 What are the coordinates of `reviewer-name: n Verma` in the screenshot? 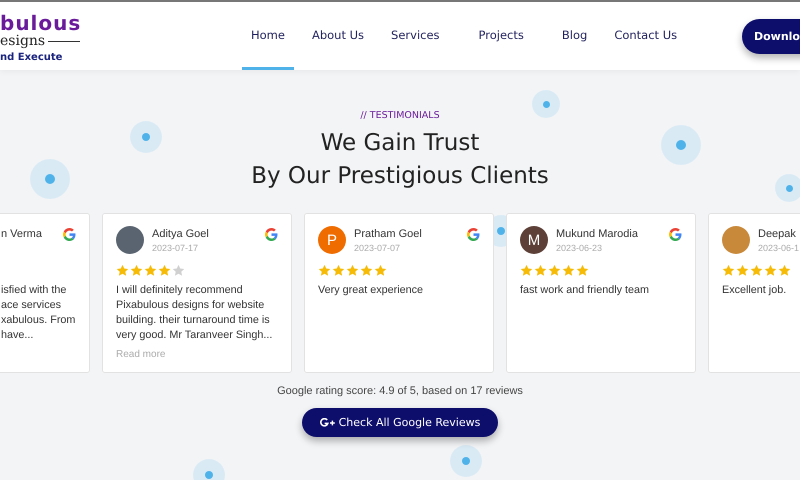 It's located at (22, 234).